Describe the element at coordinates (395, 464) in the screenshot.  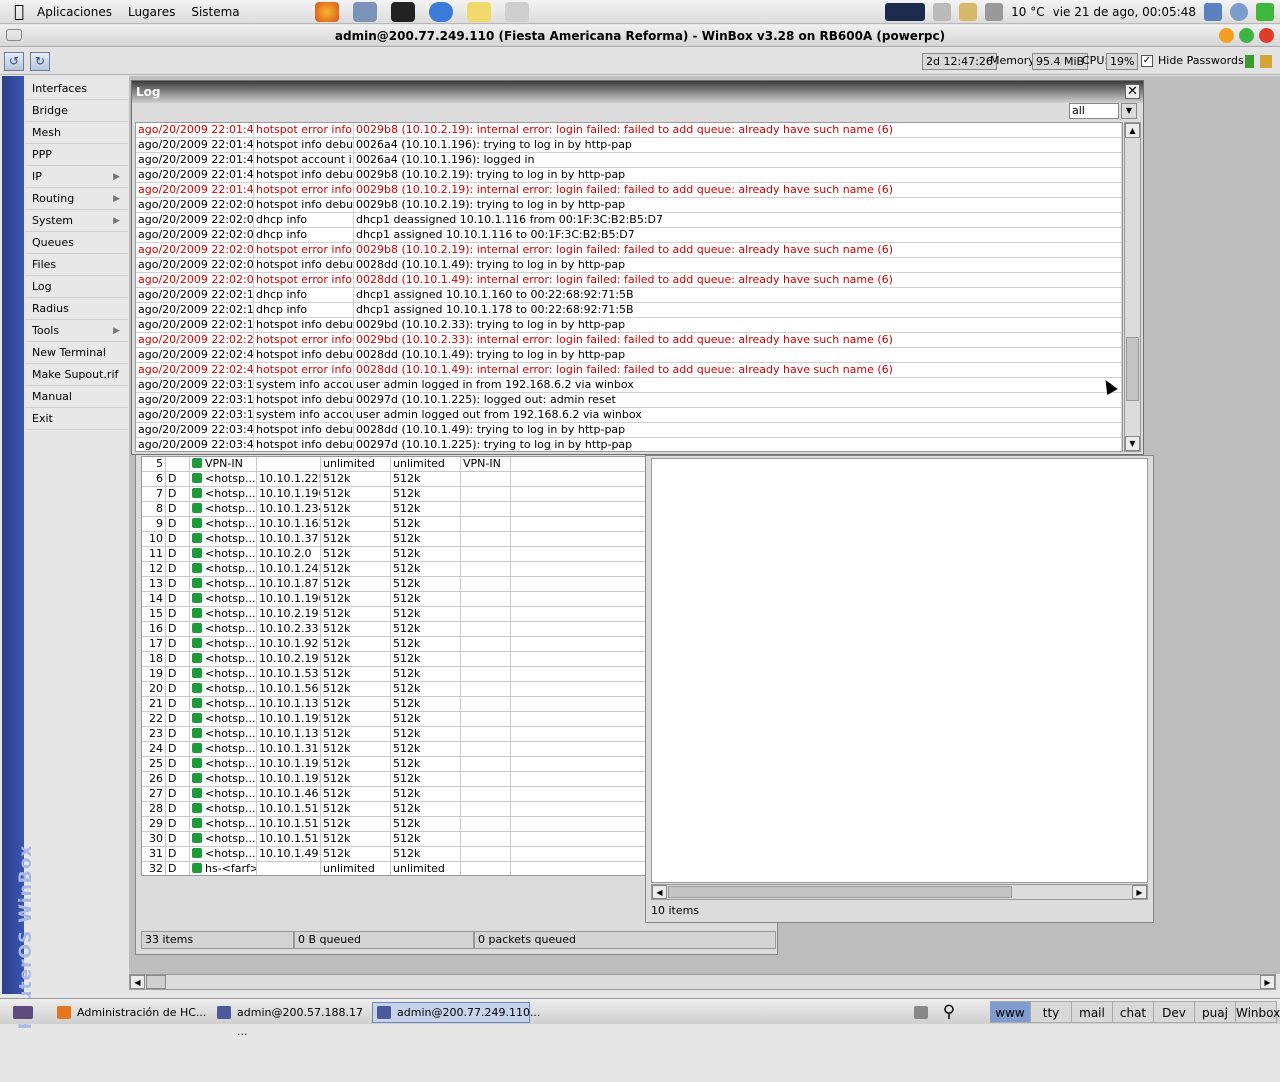
I see `queue-row: 5 VPN-IN unlimited unlimited VPN-IN` at that location.